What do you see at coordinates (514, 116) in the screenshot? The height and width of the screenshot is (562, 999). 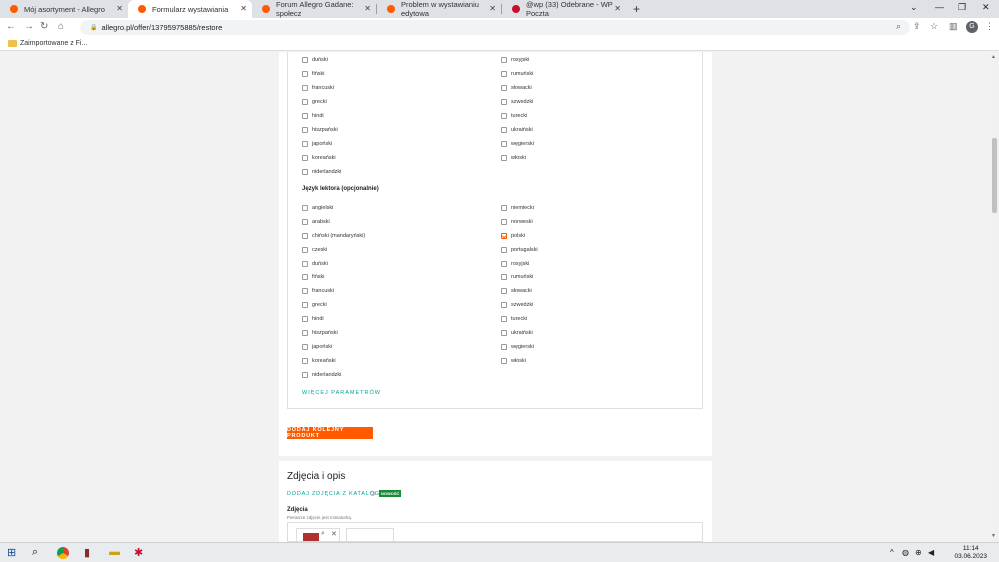 I see `checkbox-turecki: turecki` at bounding box center [514, 116].